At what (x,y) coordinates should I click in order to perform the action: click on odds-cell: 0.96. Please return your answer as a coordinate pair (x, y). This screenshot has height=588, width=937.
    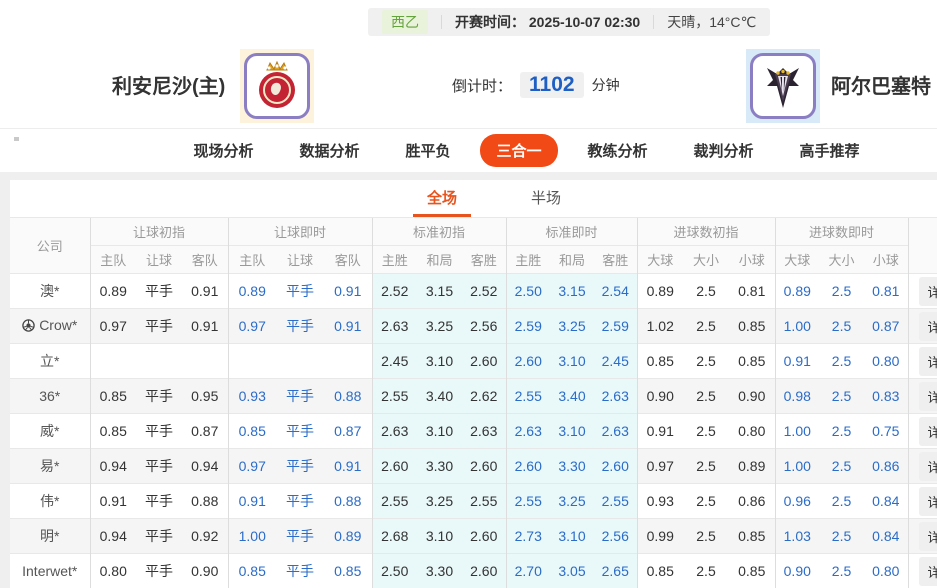
    Looking at the image, I should click on (797, 501).